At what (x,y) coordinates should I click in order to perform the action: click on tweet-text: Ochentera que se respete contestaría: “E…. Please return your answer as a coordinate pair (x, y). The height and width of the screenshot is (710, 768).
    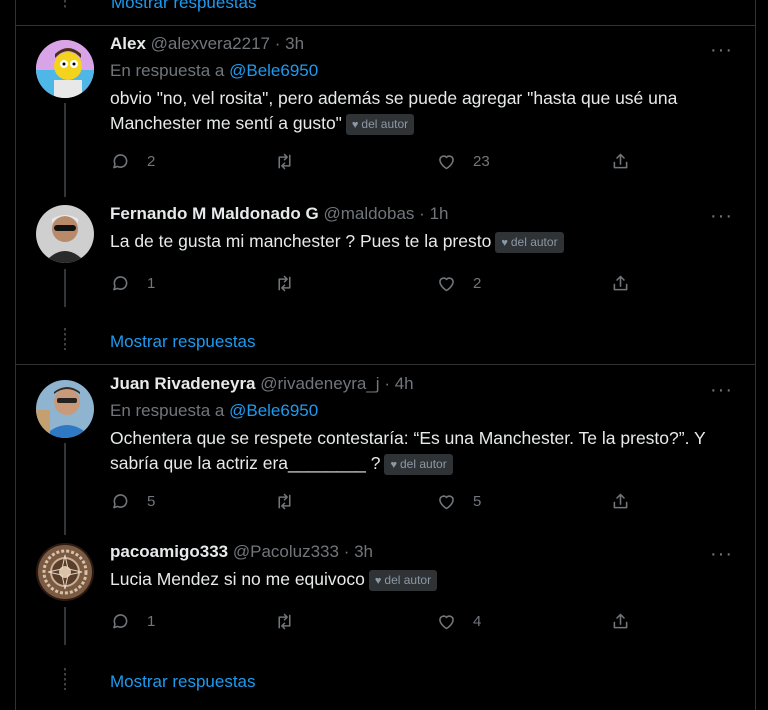
    Looking at the image, I should click on (421, 451).